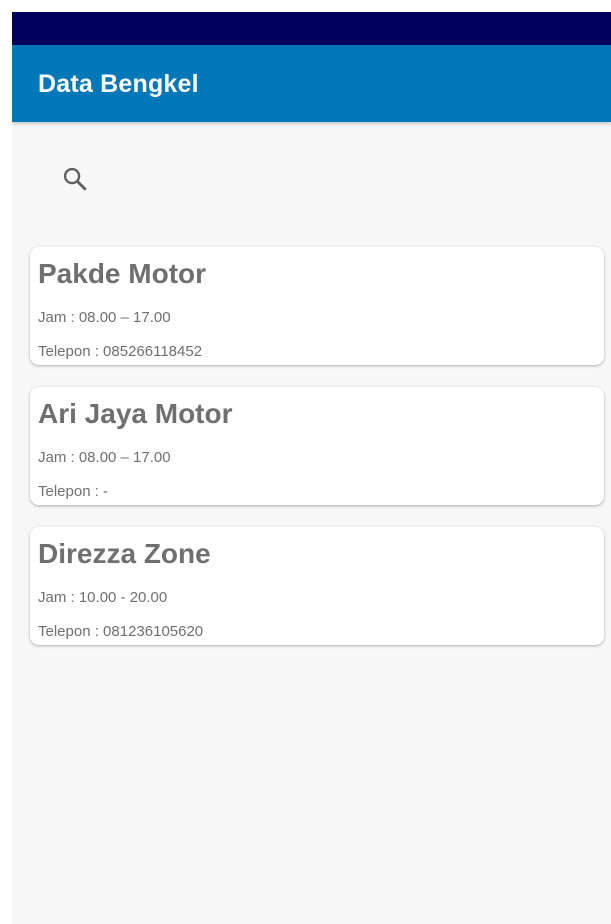 Image resolution: width=611 pixels, height=924 pixels. Describe the element at coordinates (121, 631) in the screenshot. I see `workshop-phone: Telepon : 081236105620` at that location.